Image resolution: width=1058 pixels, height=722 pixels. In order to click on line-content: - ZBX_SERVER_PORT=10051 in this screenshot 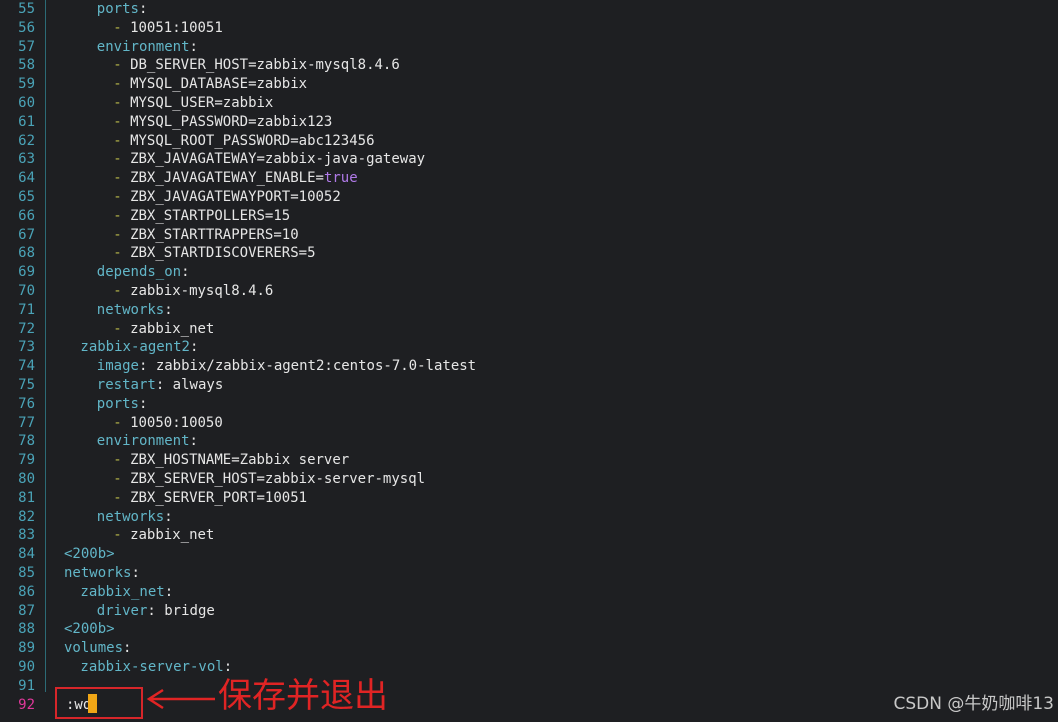, I will do `click(210, 498)`.